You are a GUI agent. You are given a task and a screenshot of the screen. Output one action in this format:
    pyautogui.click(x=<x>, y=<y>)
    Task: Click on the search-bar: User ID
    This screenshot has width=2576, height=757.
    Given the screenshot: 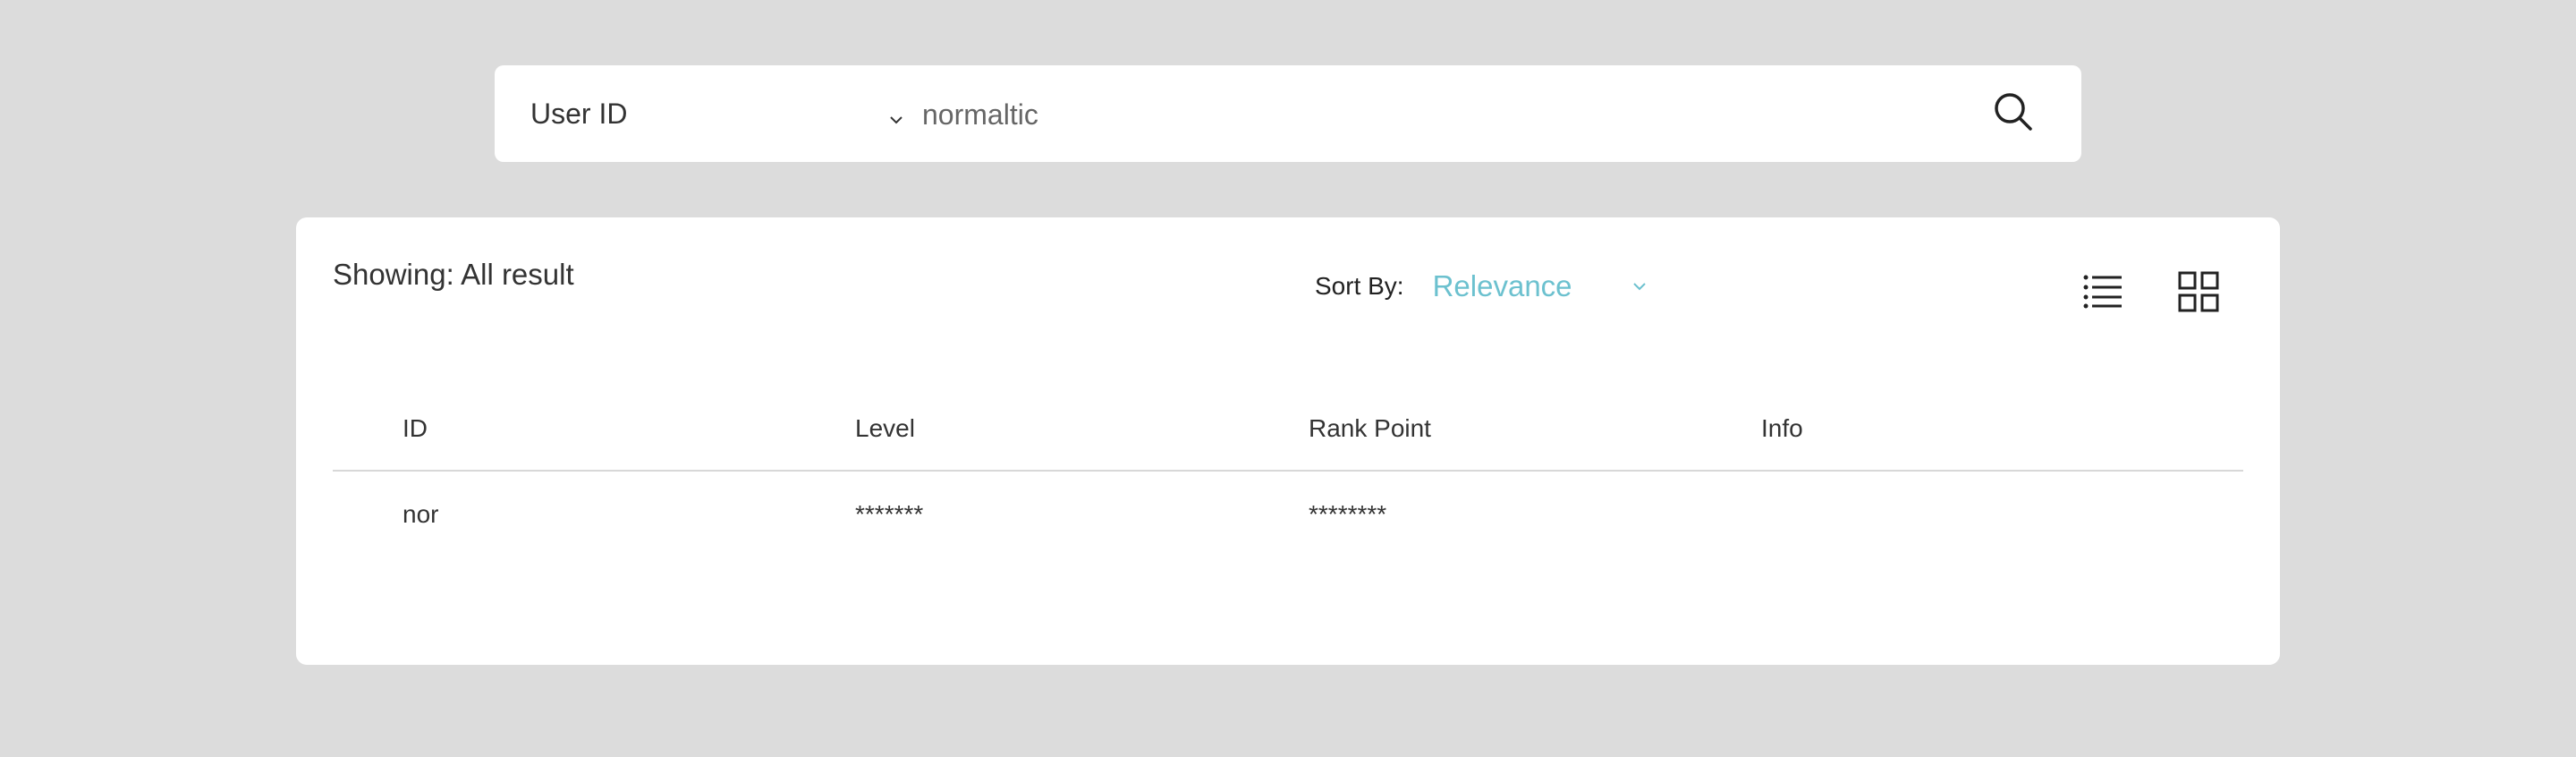 What is the action you would take?
    pyautogui.click(x=1288, y=113)
    